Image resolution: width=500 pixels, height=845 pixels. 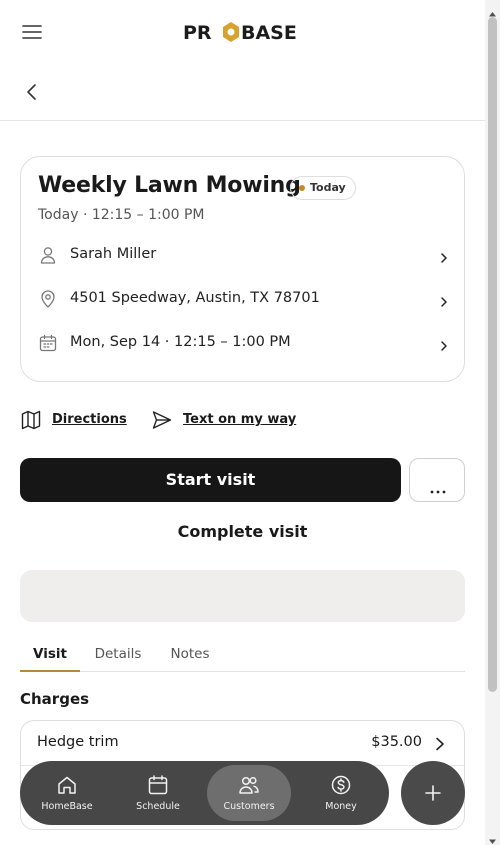 What do you see at coordinates (341, 806) in the screenshot?
I see `nav-item-label: Money` at bounding box center [341, 806].